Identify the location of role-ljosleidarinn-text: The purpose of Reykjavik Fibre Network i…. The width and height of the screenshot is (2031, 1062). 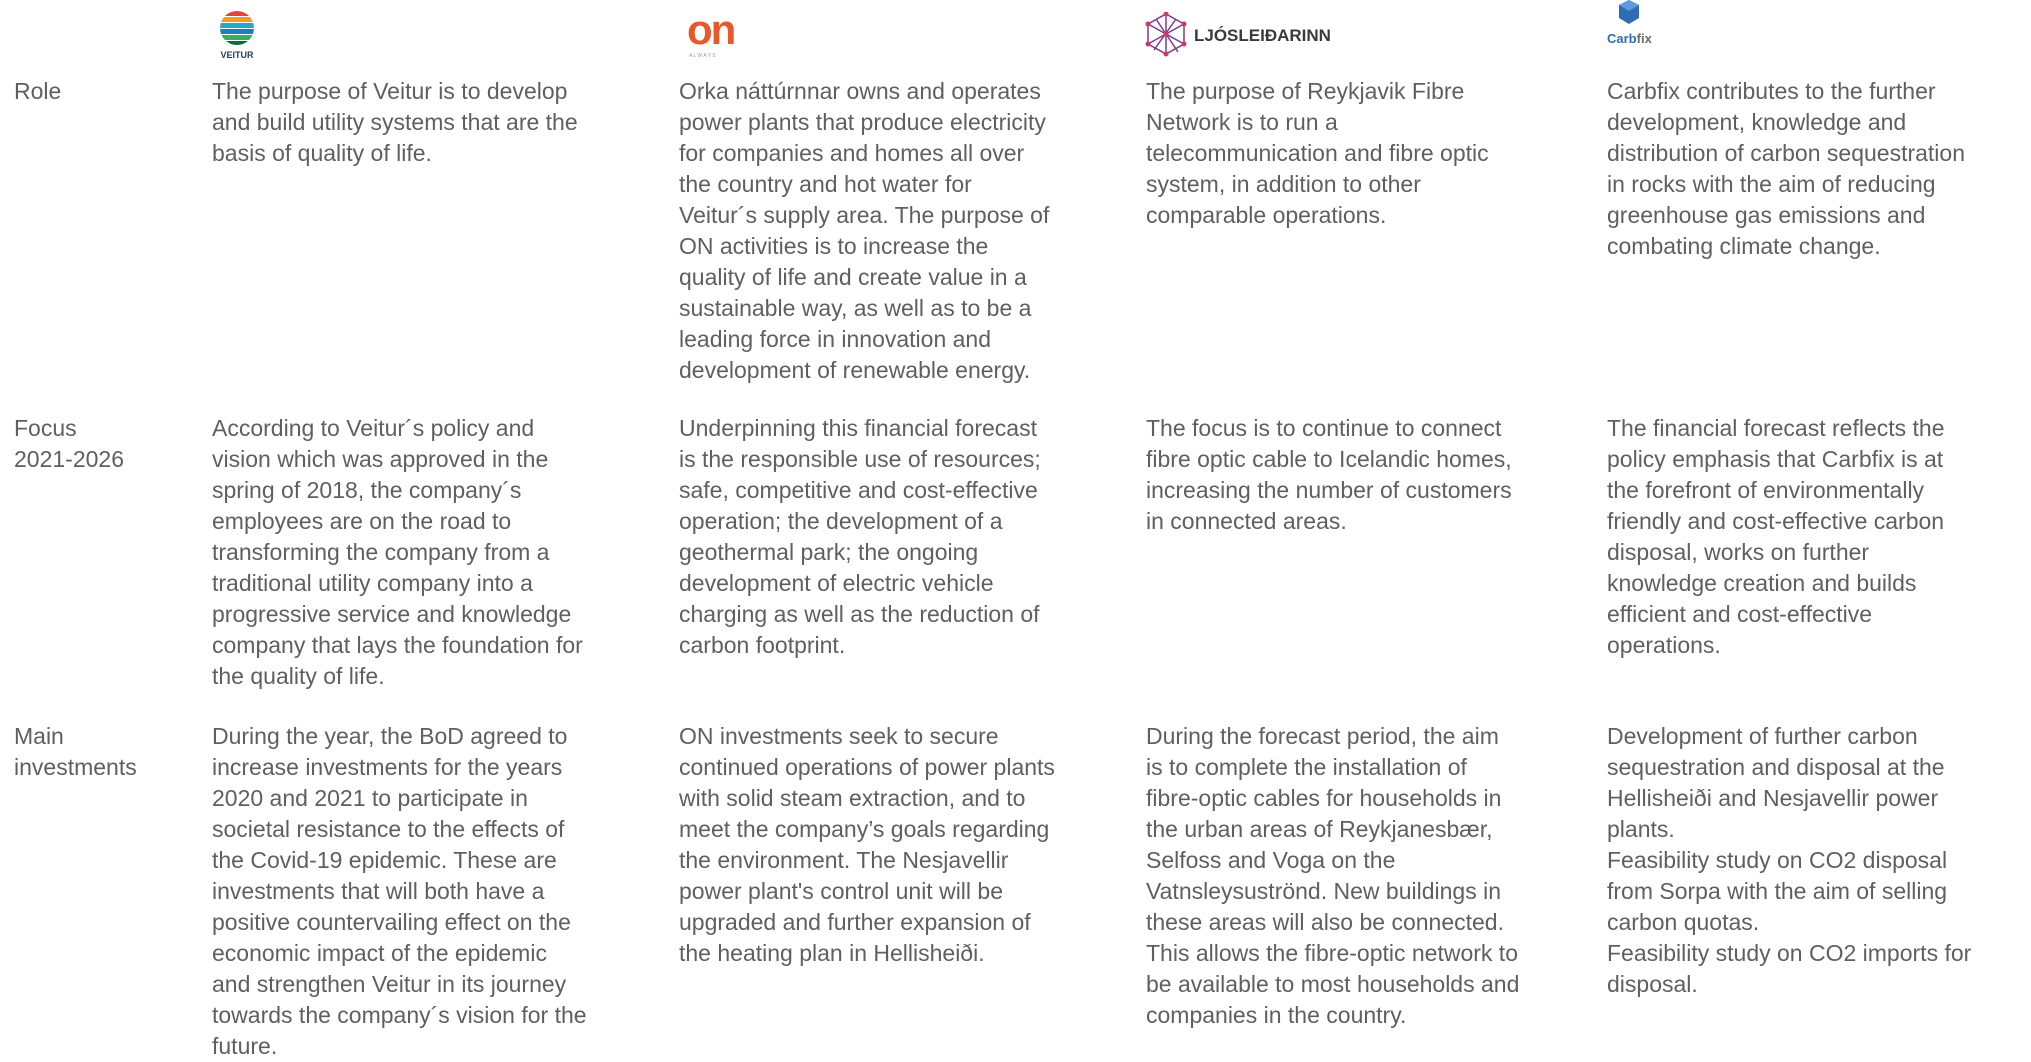
(1317, 153).